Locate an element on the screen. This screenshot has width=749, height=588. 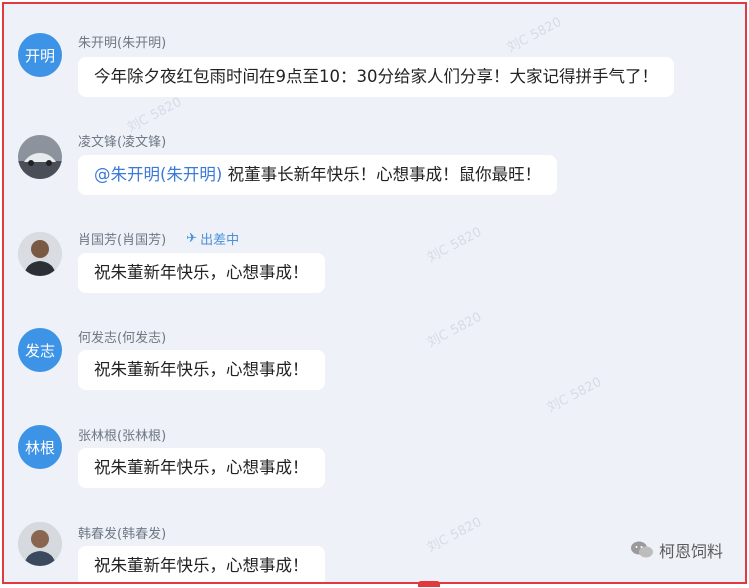
wechat-icon is located at coordinates (641, 549).